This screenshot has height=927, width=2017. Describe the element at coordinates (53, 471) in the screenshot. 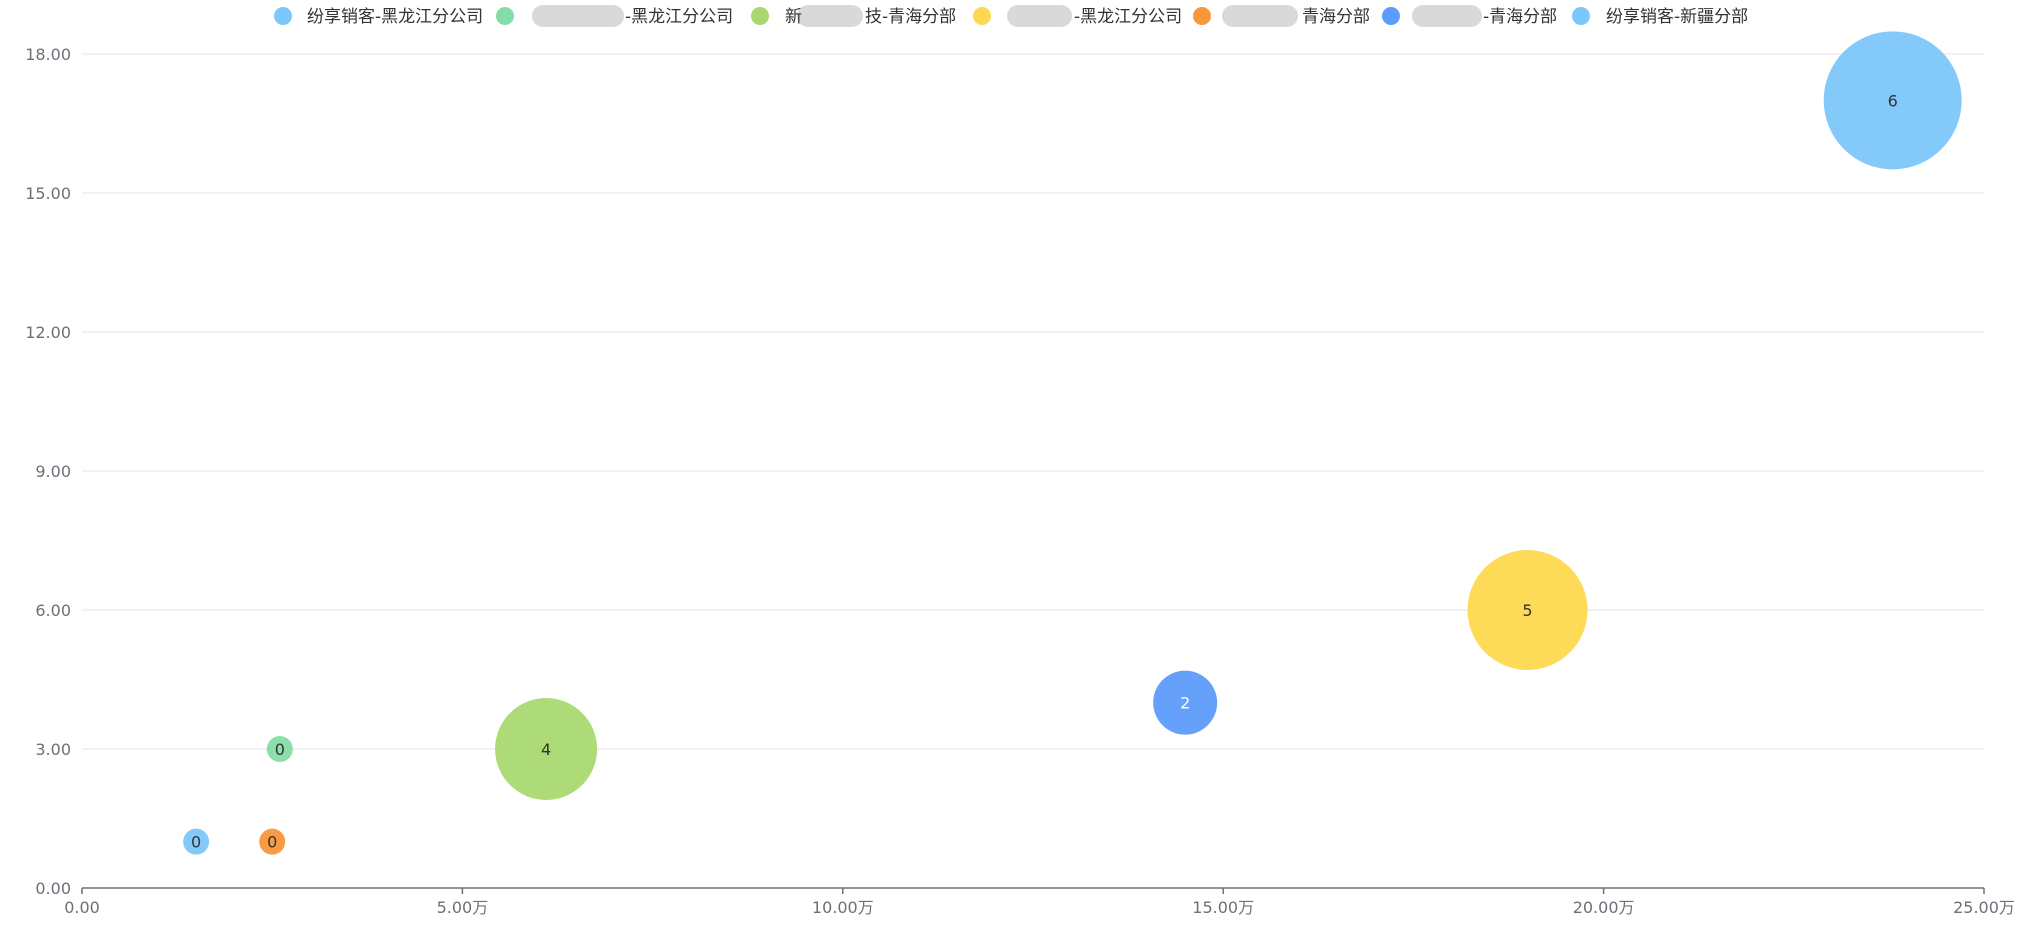

I see `y-tick-label: 9.00` at that location.